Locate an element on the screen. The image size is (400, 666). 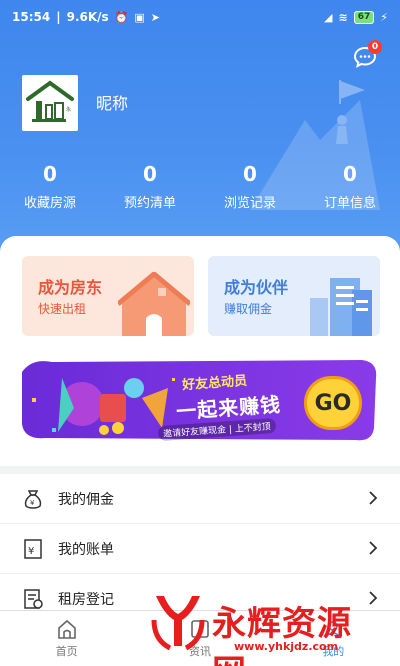
battery-indicator: 67 is located at coordinates (364, 17).